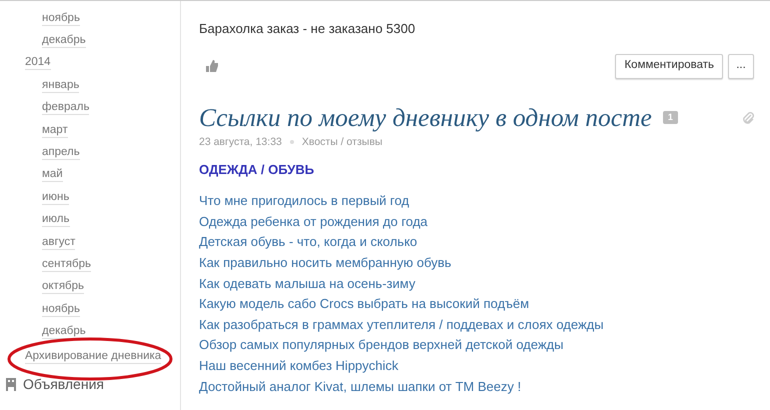 The height and width of the screenshot is (410, 770). Describe the element at coordinates (38, 62) in the screenshot. I see `year-link: 2014` at that location.